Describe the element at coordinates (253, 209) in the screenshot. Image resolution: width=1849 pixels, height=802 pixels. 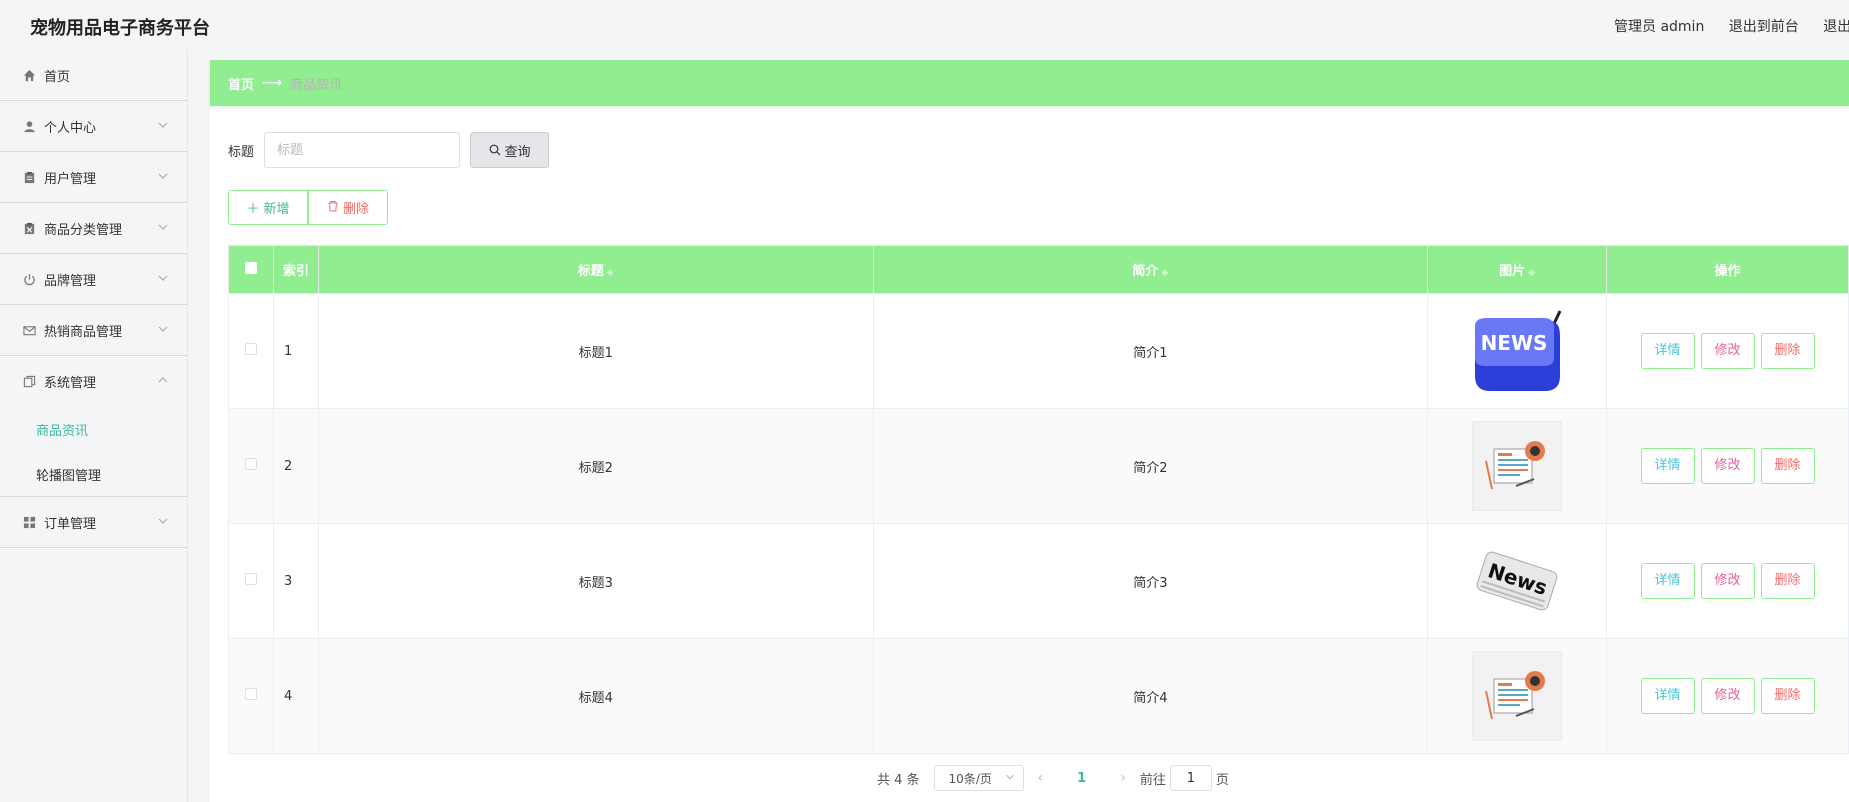
I see `plus-icon: ＋` at that location.